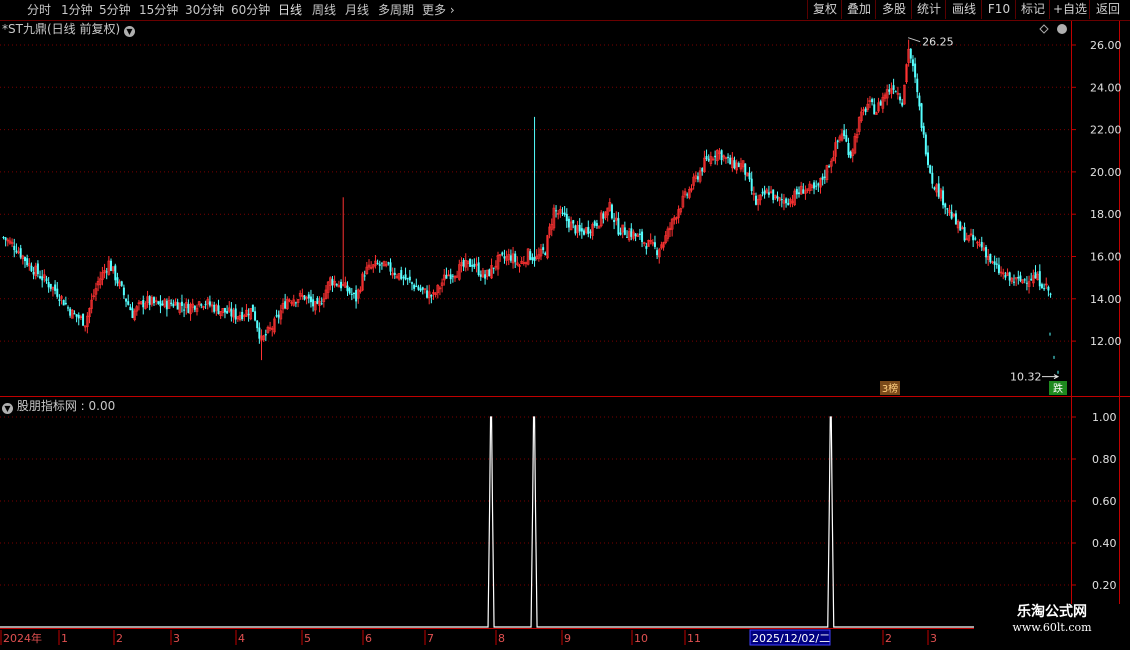 This screenshot has height=650, width=1130. What do you see at coordinates (1062, 29) in the screenshot?
I see `chevron-down-icon` at bounding box center [1062, 29].